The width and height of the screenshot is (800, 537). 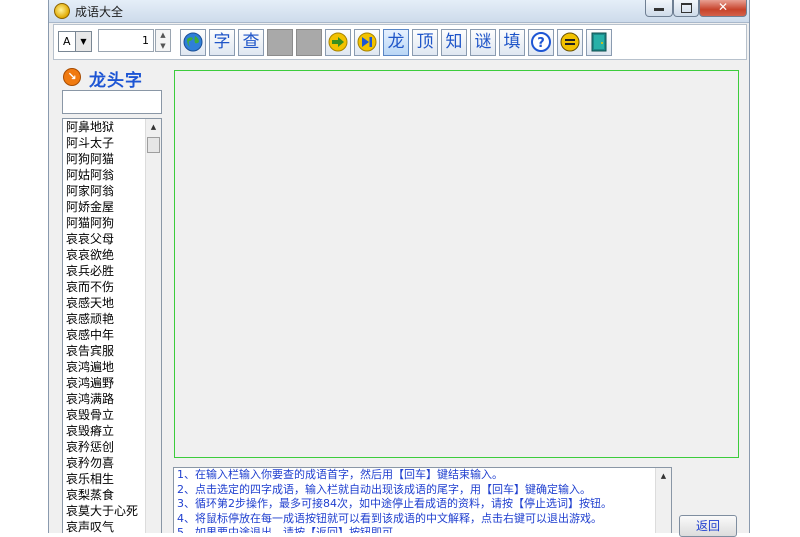 What do you see at coordinates (83, 41) in the screenshot?
I see `chevron-down-icon: ▼` at bounding box center [83, 41].